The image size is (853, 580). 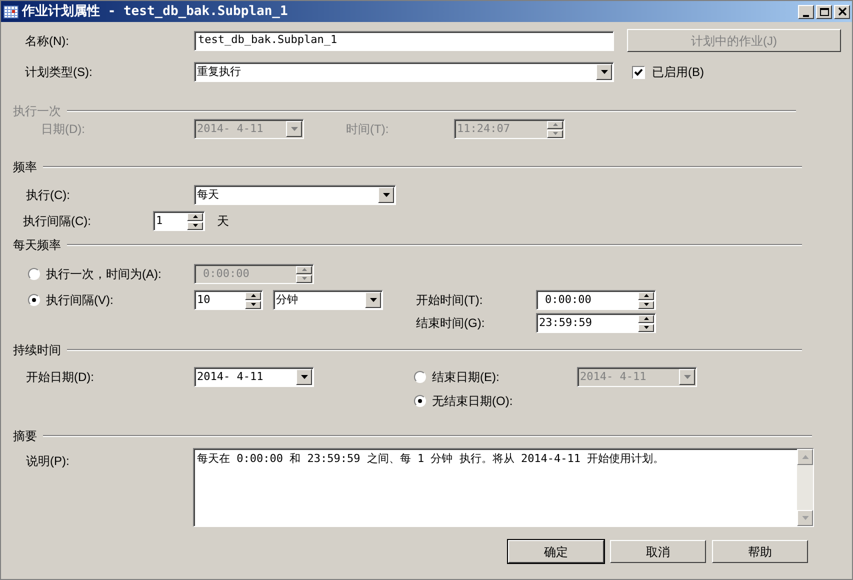 What do you see at coordinates (596, 323) in the screenshot?
I see `time-spinner: 23:59:59` at bounding box center [596, 323].